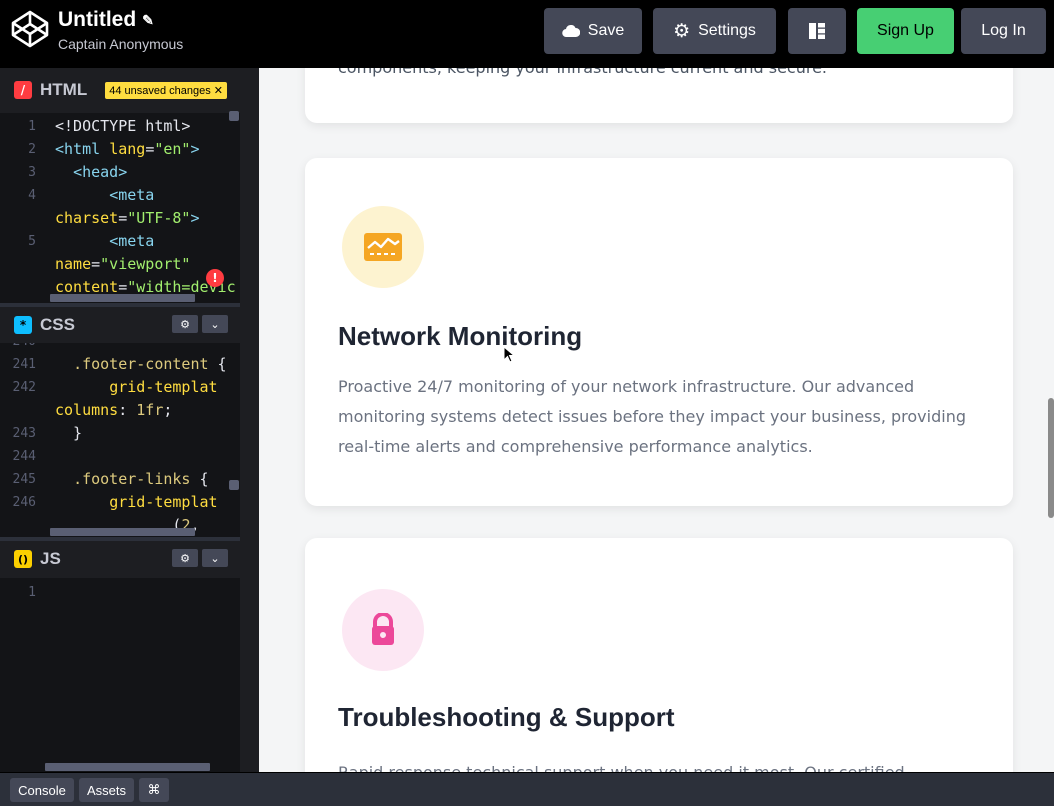  I want to click on code-line: name="viewport", so click(122, 264).